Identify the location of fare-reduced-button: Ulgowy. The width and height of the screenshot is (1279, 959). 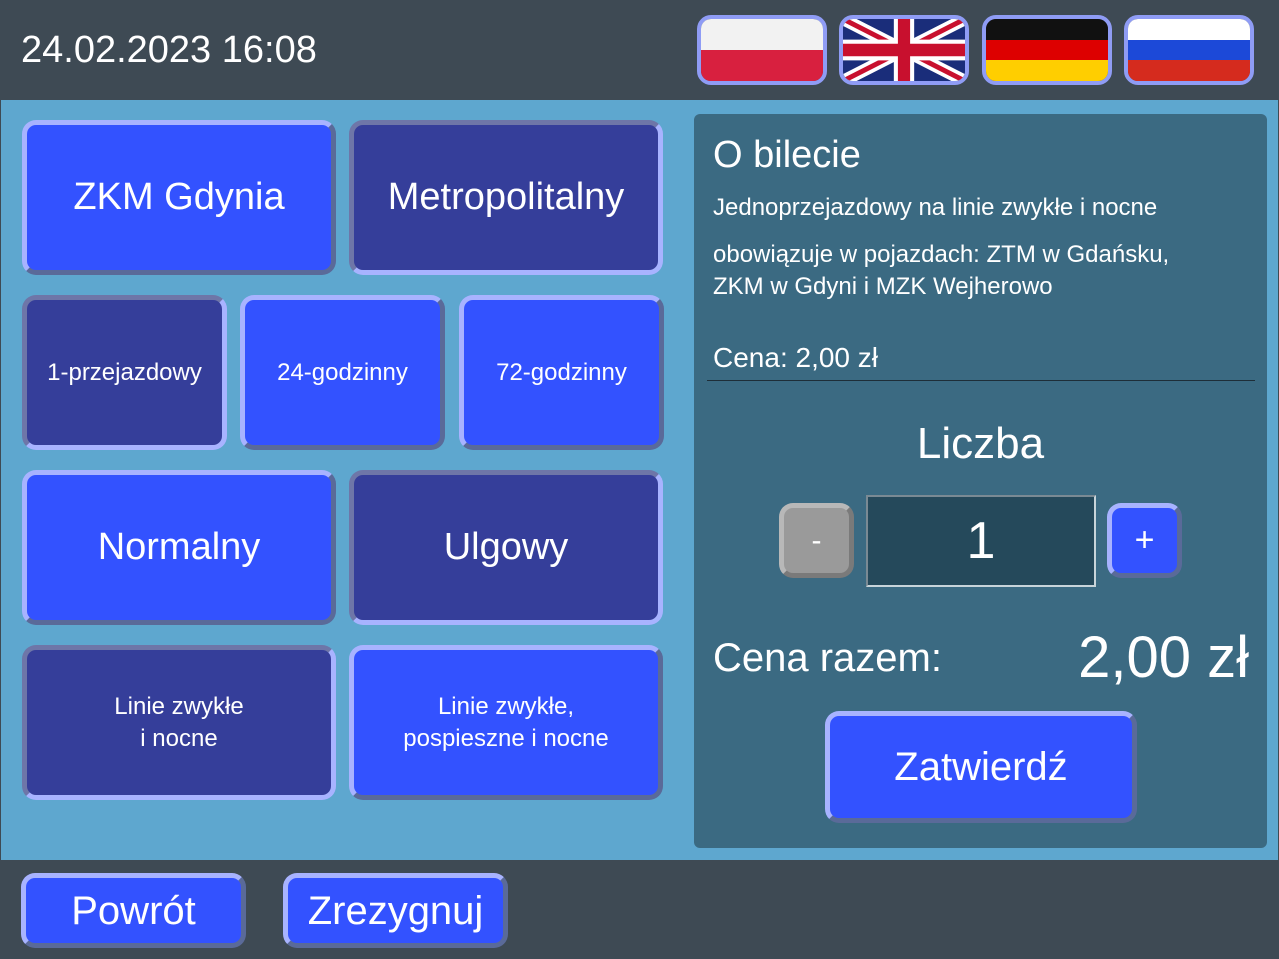
(506, 547).